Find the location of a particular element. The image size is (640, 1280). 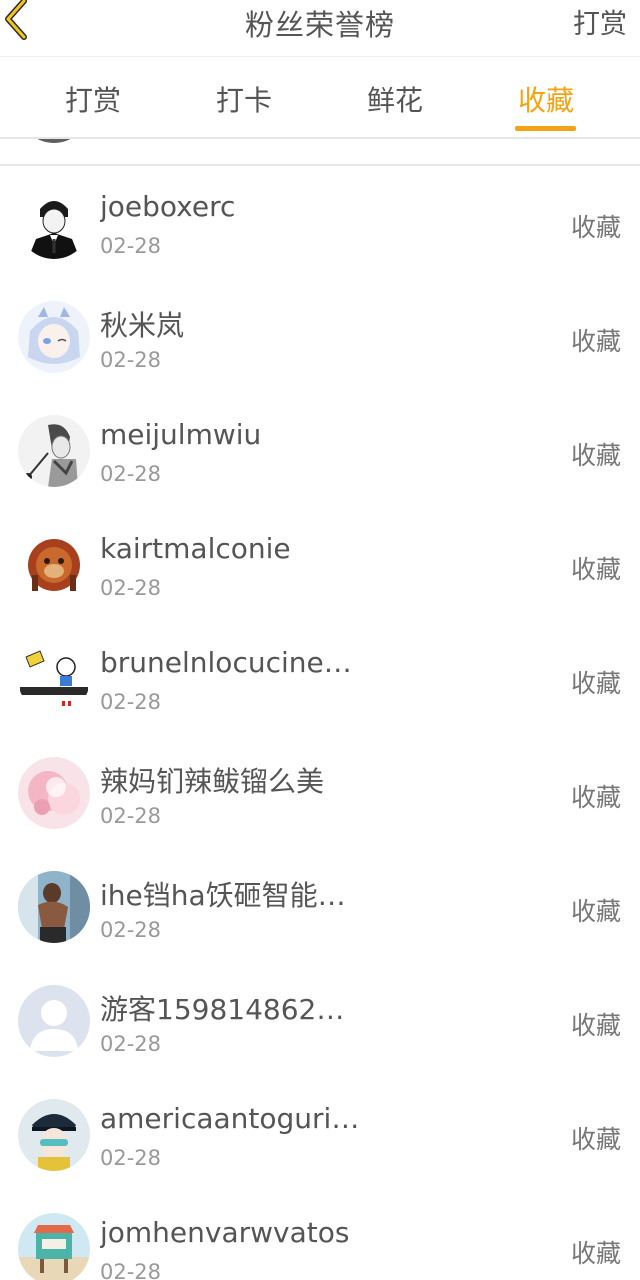

list-item: meijulmwiu 02-28 收藏 is located at coordinates (320, 452).